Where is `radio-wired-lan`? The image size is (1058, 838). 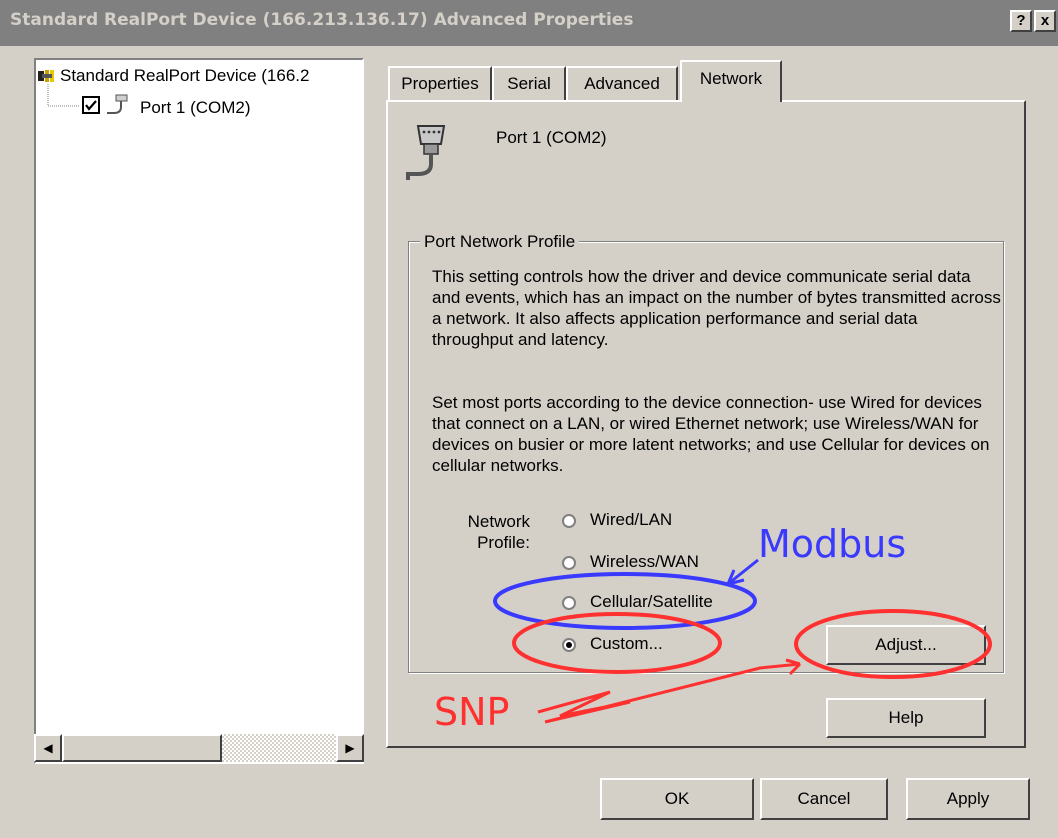 radio-wired-lan is located at coordinates (569, 521).